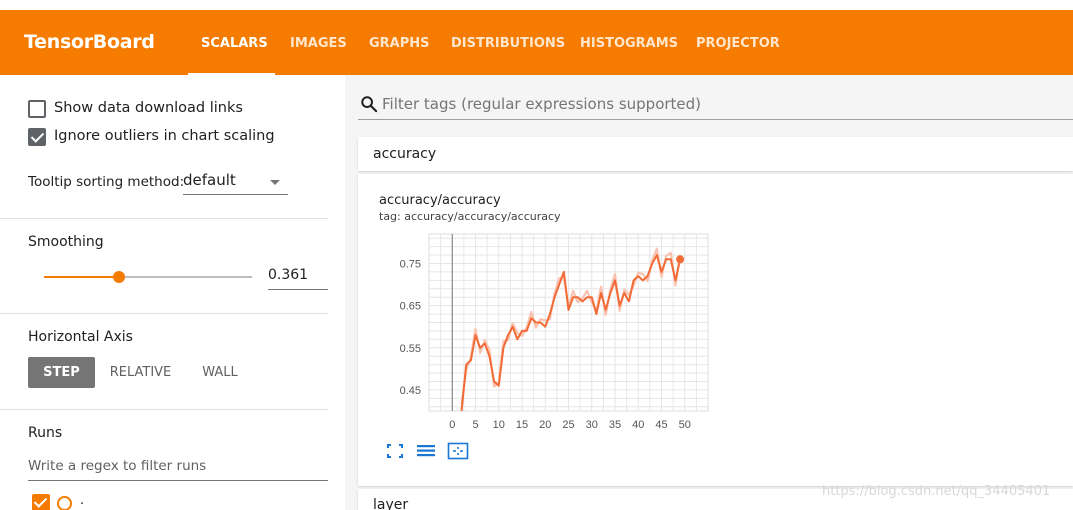 The width and height of the screenshot is (1073, 510). Describe the element at coordinates (89, 42) in the screenshot. I see `app-title: TensorBoard` at that location.